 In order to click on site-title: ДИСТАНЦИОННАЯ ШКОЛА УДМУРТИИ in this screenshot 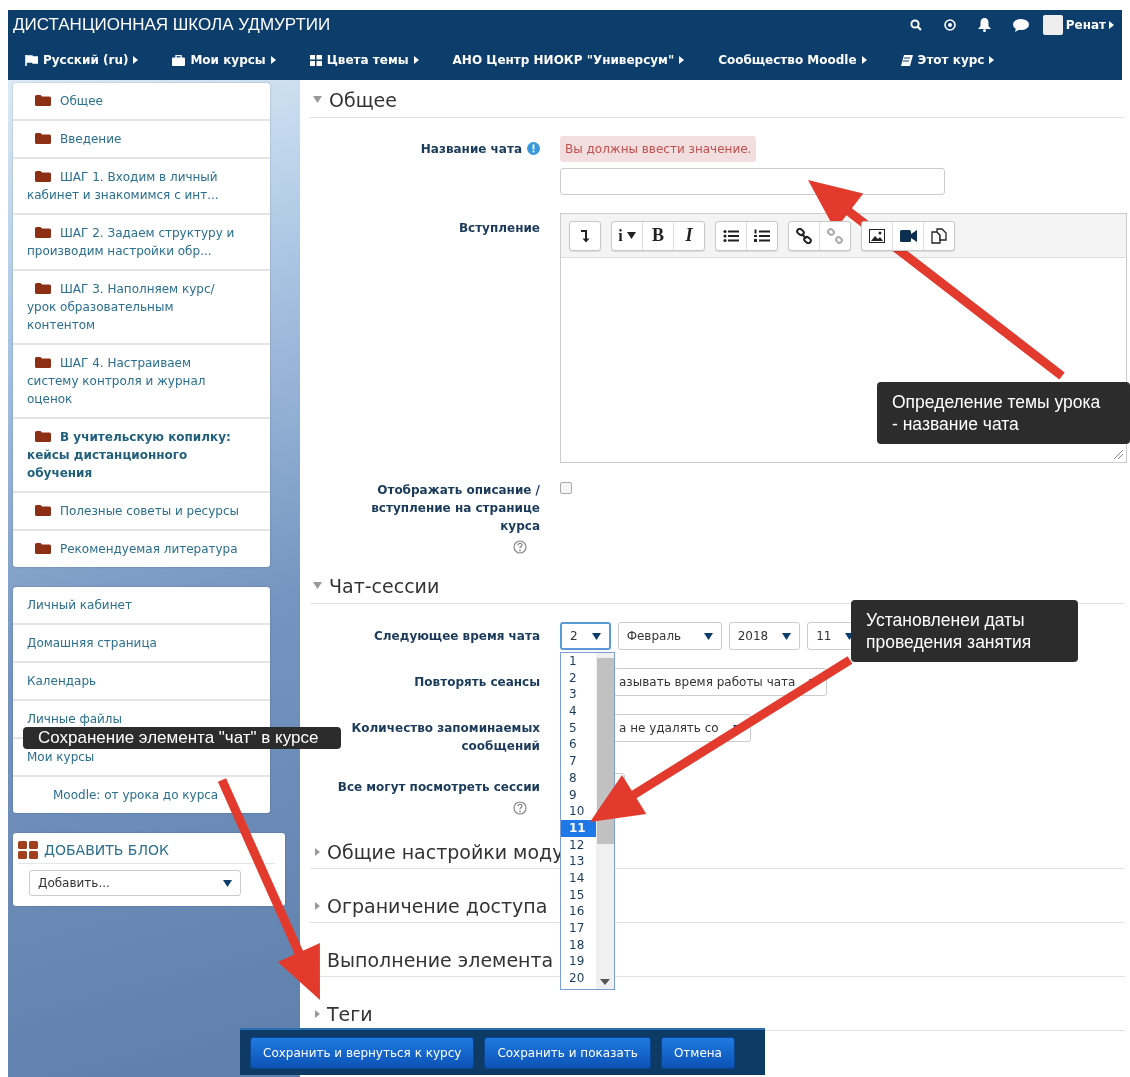, I will do `click(461, 25)`.